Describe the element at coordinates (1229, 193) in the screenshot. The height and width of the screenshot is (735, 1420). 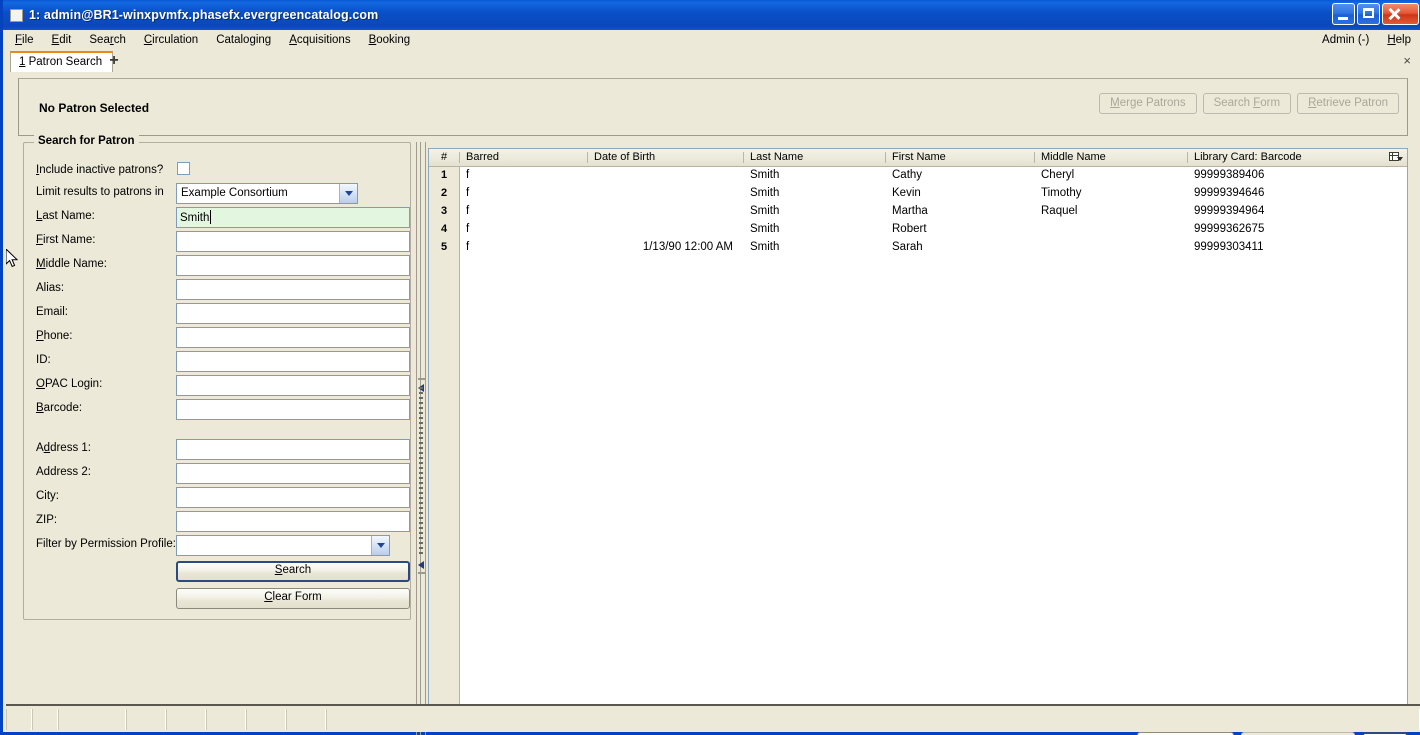
I see `cell-barcode: 99999394646` at that location.